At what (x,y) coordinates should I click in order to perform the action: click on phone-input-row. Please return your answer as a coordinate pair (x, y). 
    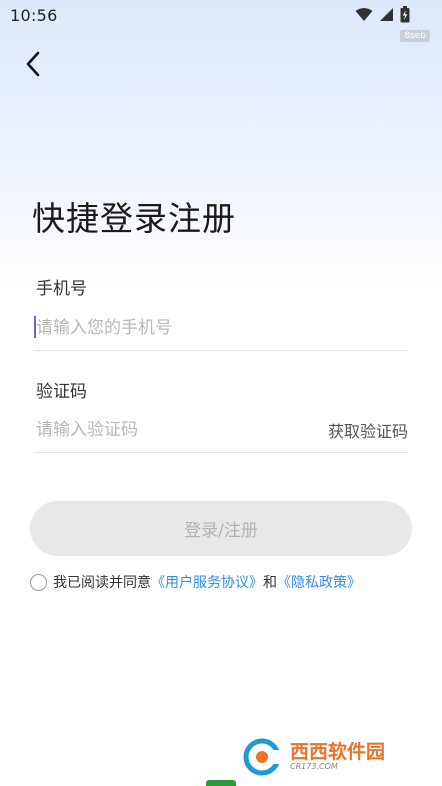
    Looking at the image, I should click on (221, 328).